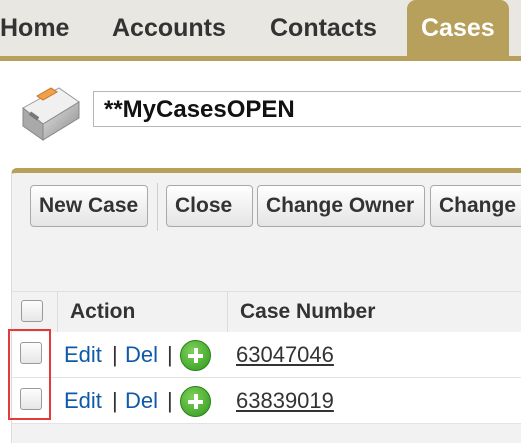 The image size is (521, 443). Describe the element at coordinates (323, 28) in the screenshot. I see `tab-contacts: Contacts` at that location.